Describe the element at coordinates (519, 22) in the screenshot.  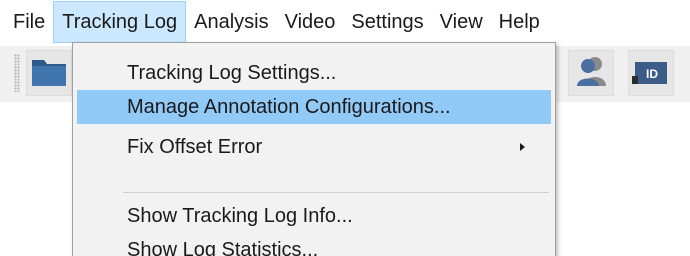
I see `menu-help: Help` at that location.